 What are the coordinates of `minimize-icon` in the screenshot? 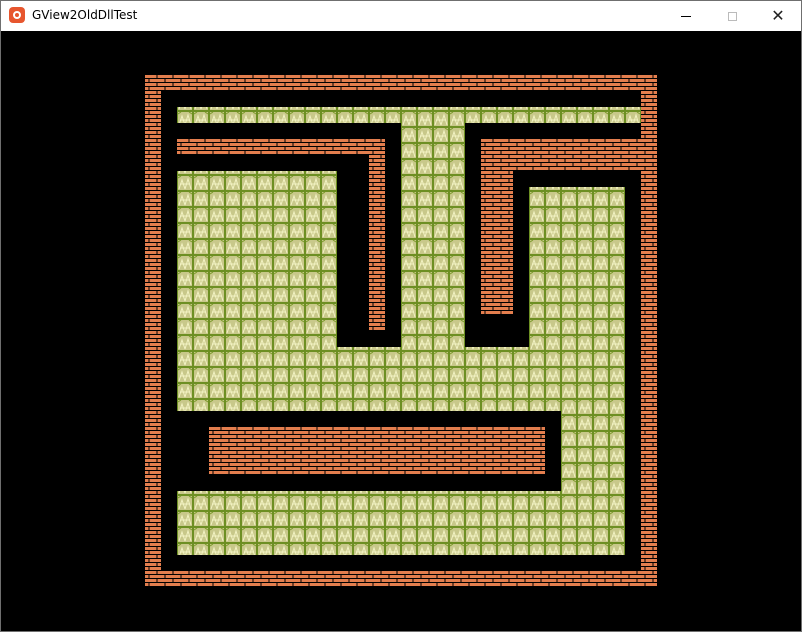 It's located at (686, 16).